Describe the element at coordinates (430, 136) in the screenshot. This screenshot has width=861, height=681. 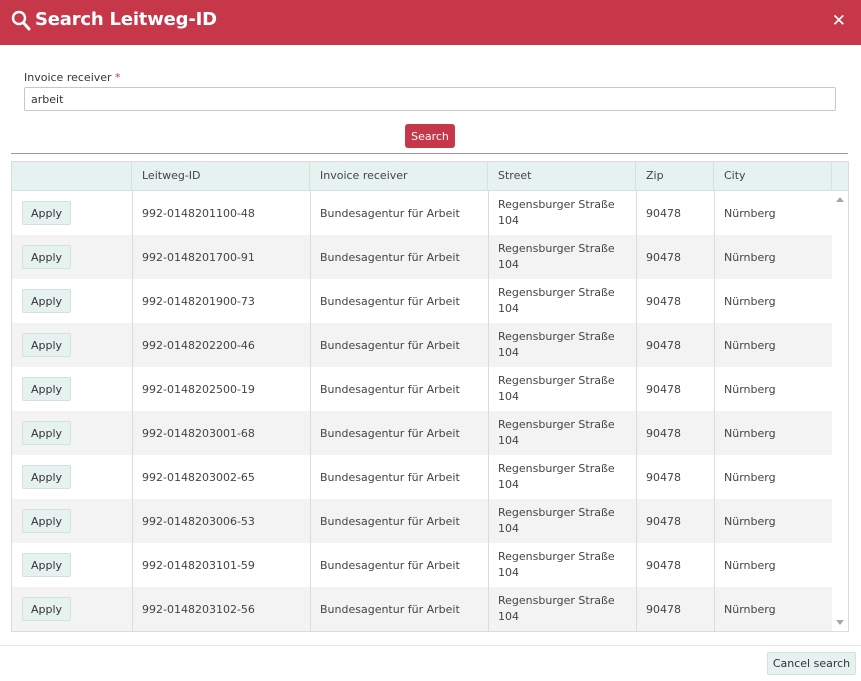
I see `search-button: Search` at that location.